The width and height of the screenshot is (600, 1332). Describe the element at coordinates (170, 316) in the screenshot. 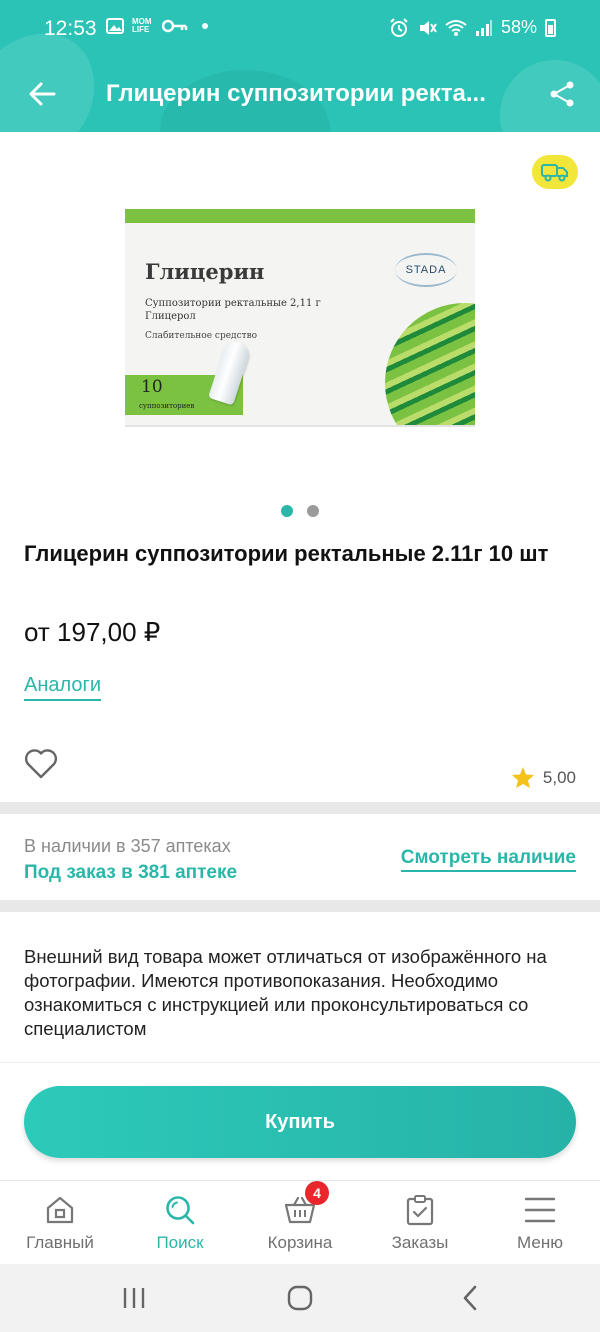

I see `package-substance: Глицерол` at that location.